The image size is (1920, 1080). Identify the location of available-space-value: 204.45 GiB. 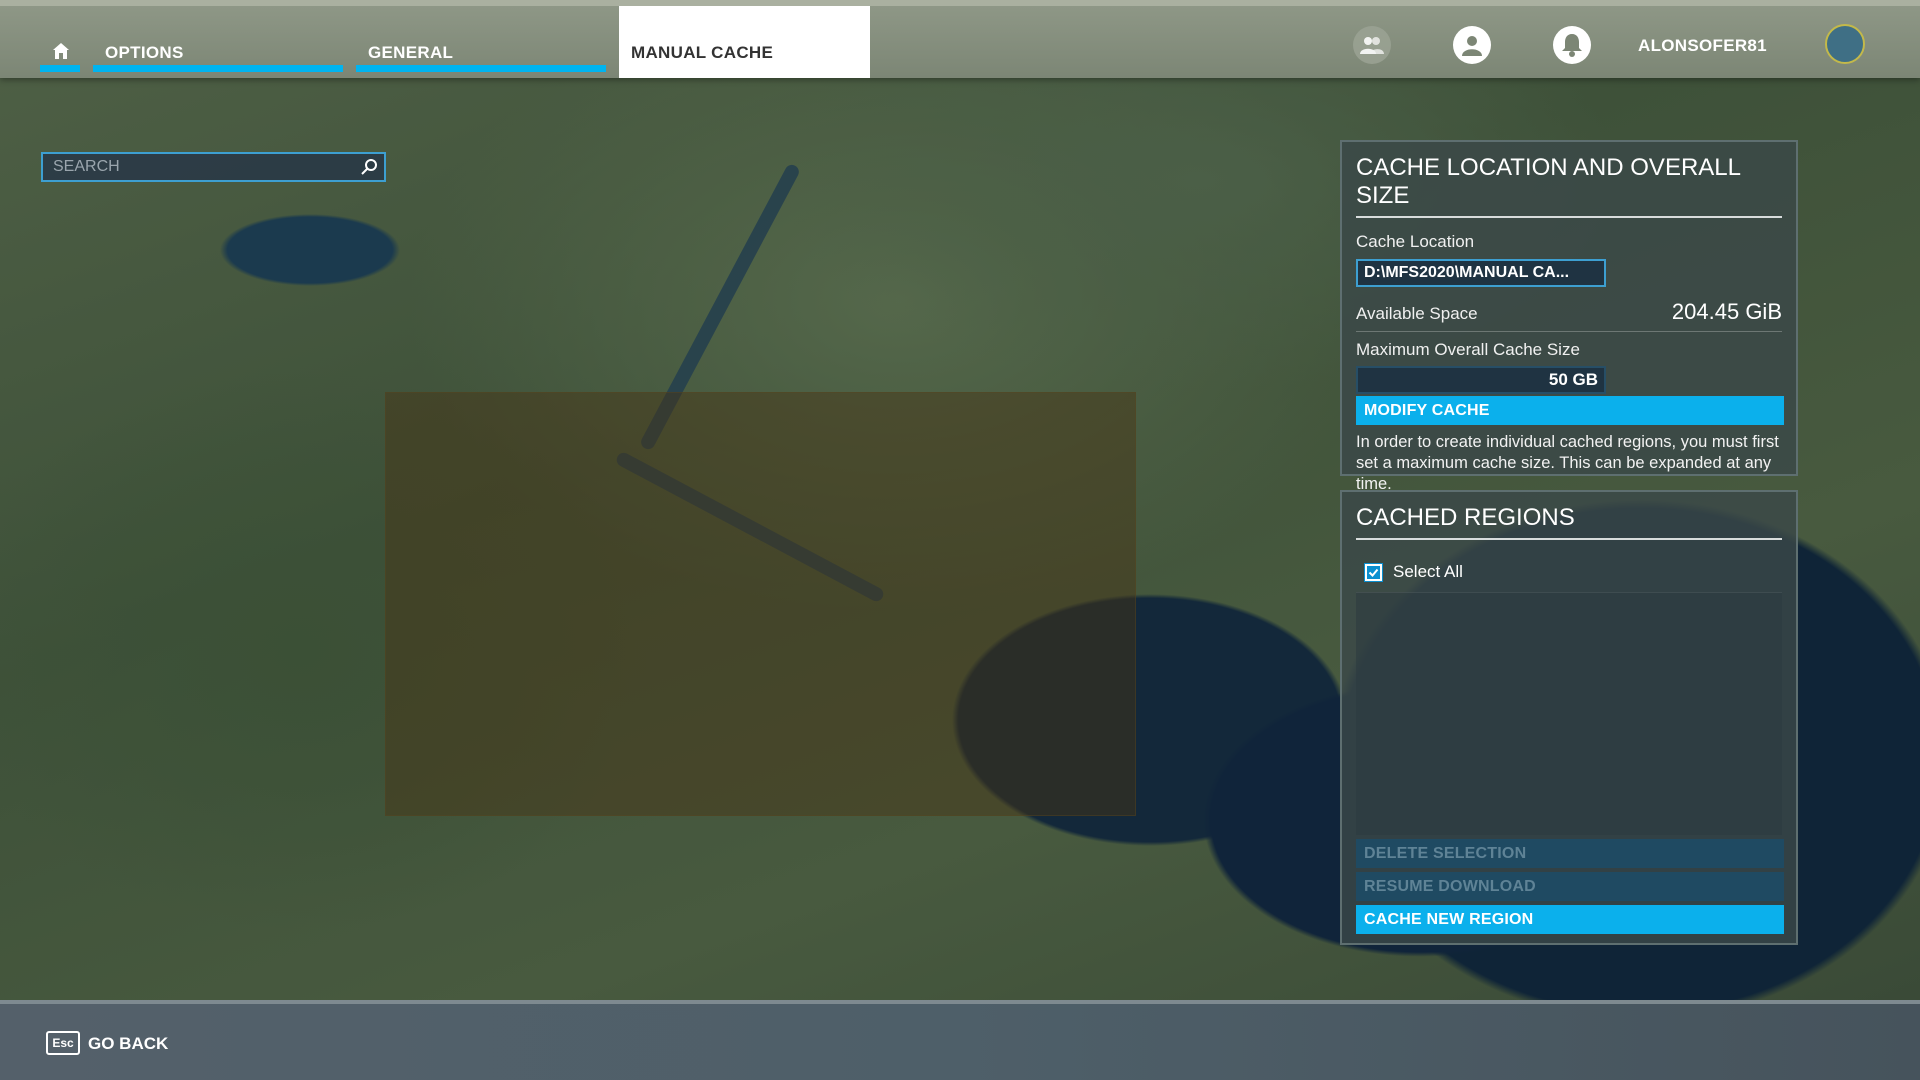
(1726, 311).